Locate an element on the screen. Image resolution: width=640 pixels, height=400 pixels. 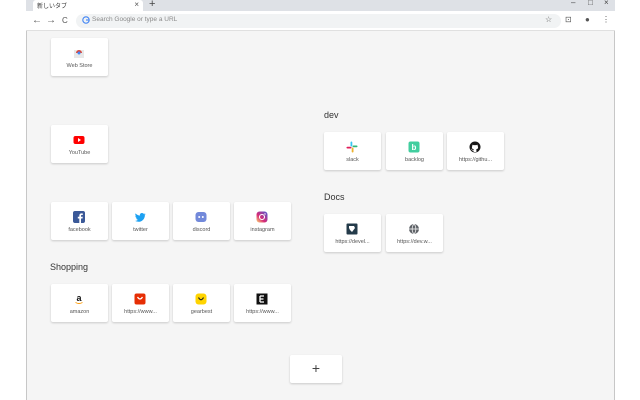
github-icon is located at coordinates (475, 147).